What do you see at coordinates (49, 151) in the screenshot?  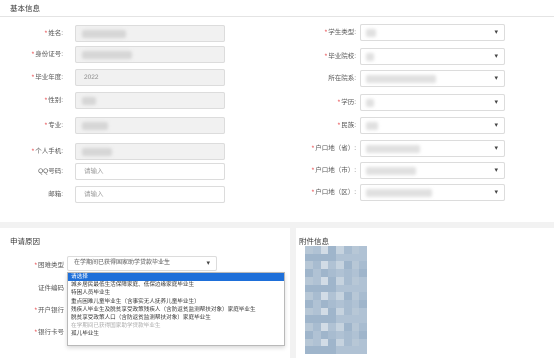 I see `left-field-label-text: 个人手机:` at bounding box center [49, 151].